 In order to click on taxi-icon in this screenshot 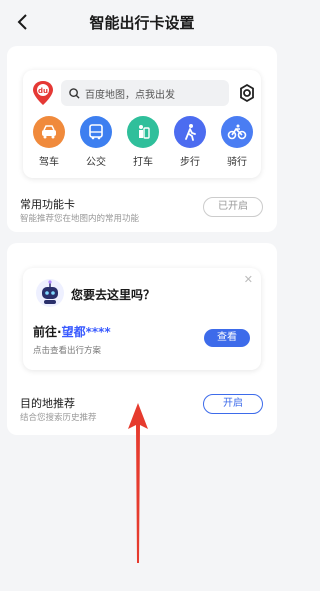, I will do `click(143, 132)`.